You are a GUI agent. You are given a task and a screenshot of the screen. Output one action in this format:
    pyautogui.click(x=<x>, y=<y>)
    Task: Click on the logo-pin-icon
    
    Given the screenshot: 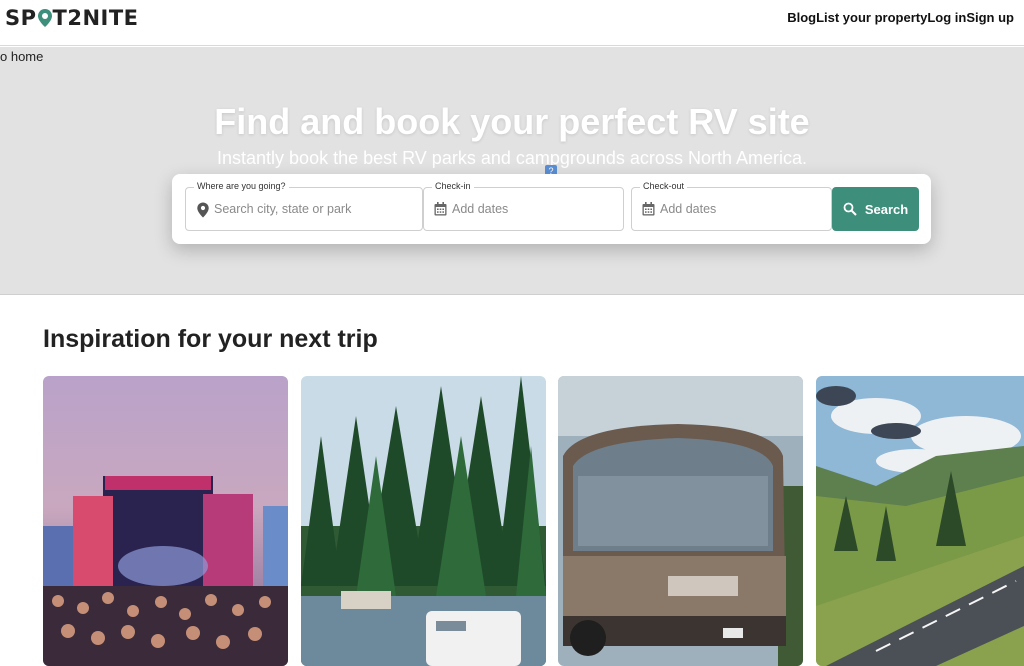 What is the action you would take?
    pyautogui.click(x=45, y=18)
    